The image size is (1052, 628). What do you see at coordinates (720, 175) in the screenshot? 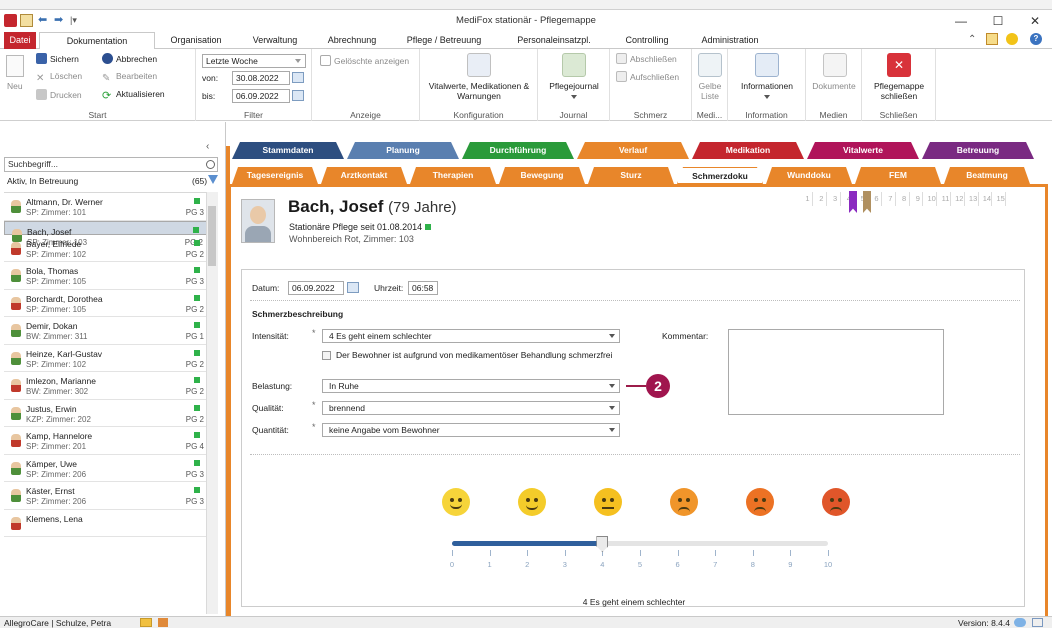
I see `secondary-tab-schmerzdoku: Schmerzdoku` at bounding box center [720, 175].